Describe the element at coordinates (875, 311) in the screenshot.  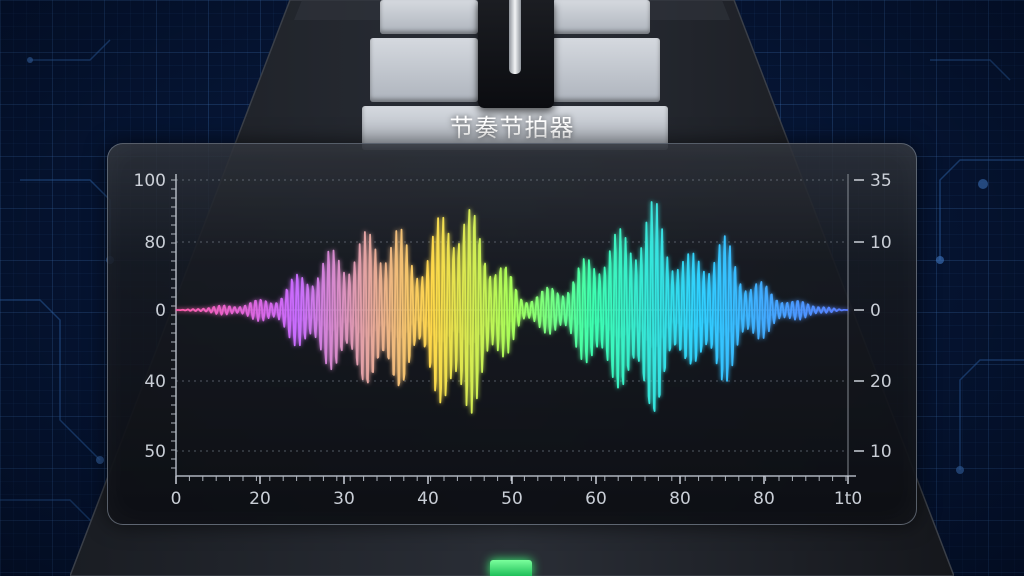
I see `y-right-tick-label: 0` at that location.